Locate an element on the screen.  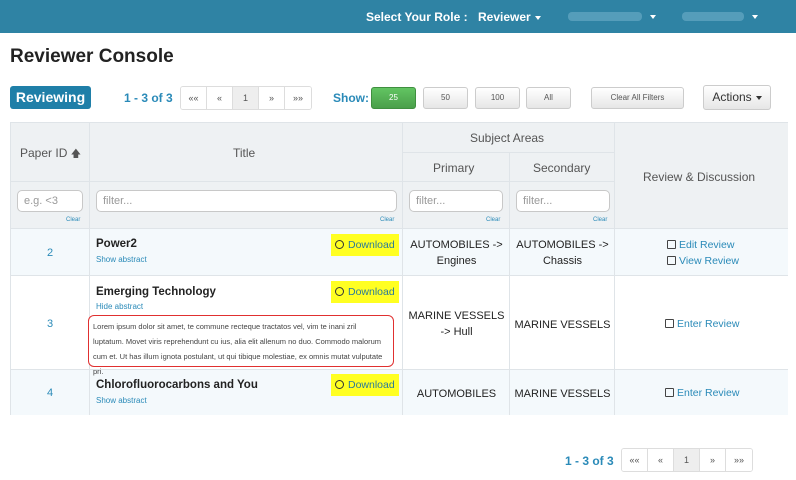
paper-title: Emerging Technology is located at coordinates (156, 292).